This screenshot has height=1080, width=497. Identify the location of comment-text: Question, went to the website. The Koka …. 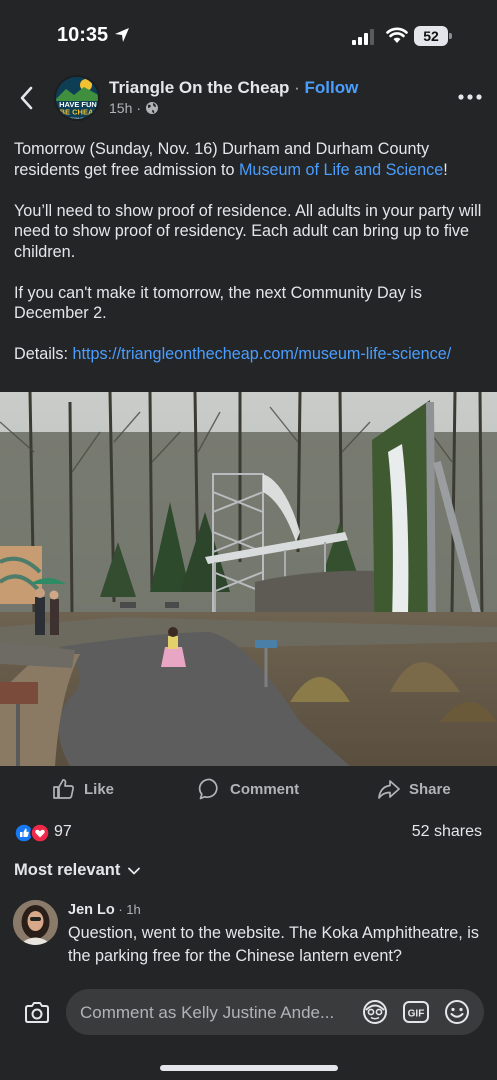
(273, 944).